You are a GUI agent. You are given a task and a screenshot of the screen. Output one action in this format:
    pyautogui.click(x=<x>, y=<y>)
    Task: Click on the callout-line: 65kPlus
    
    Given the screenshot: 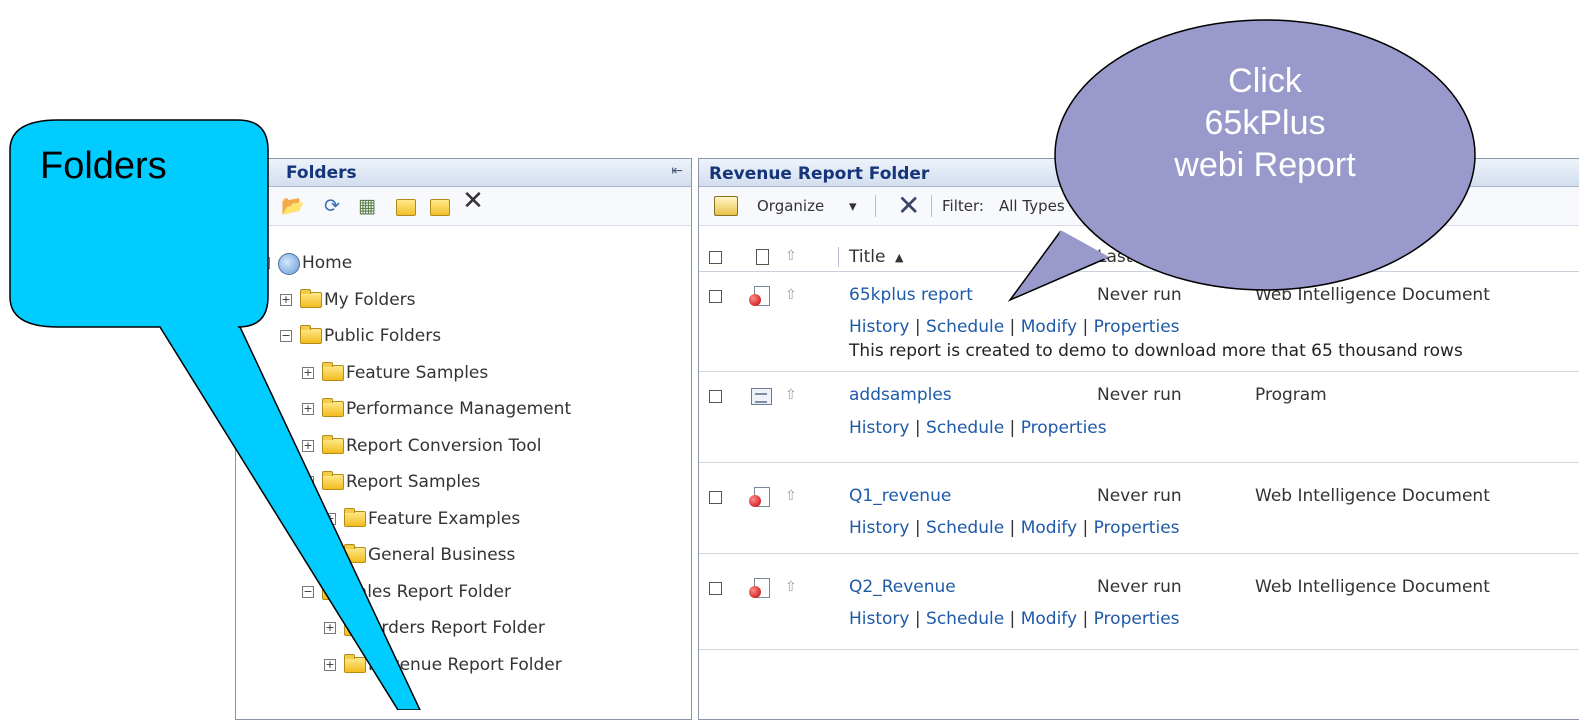 What is the action you would take?
    pyautogui.click(x=1265, y=123)
    